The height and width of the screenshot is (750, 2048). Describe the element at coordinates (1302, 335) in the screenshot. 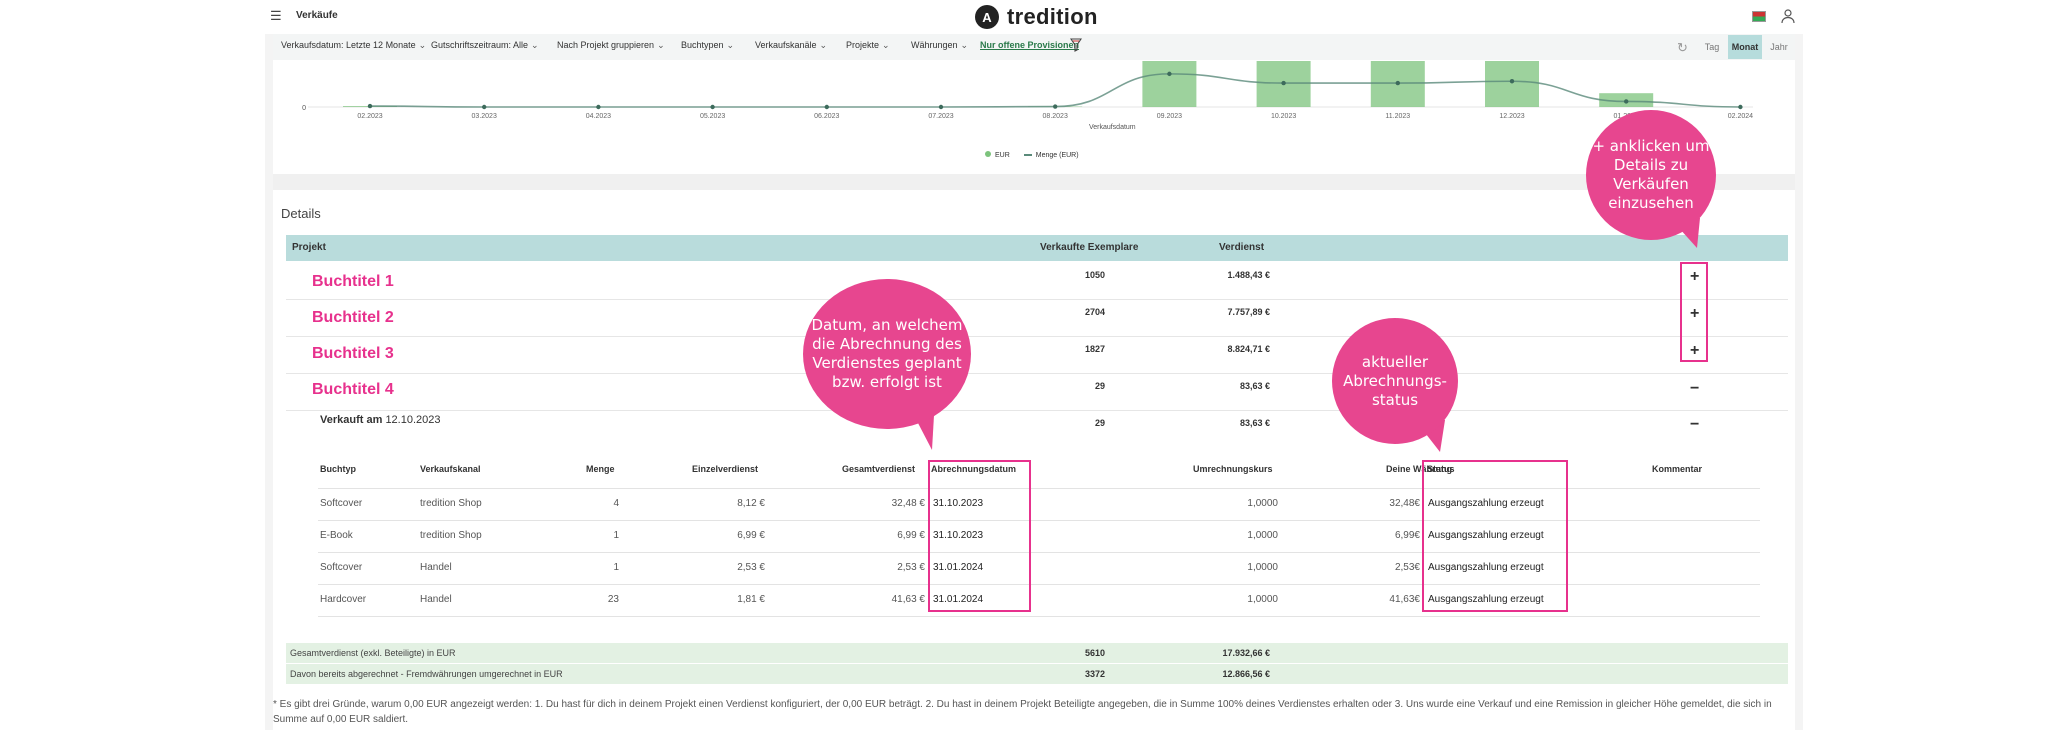

I see `callout-tails` at that location.